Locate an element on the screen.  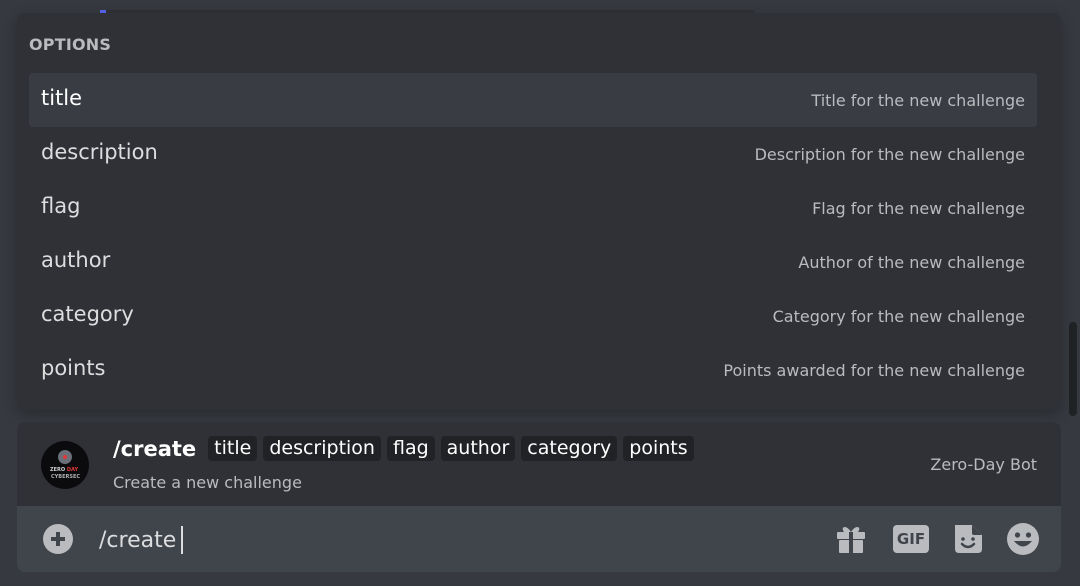
bot-avatar: ZERO DAY CYBERSEC is located at coordinates (65, 465).